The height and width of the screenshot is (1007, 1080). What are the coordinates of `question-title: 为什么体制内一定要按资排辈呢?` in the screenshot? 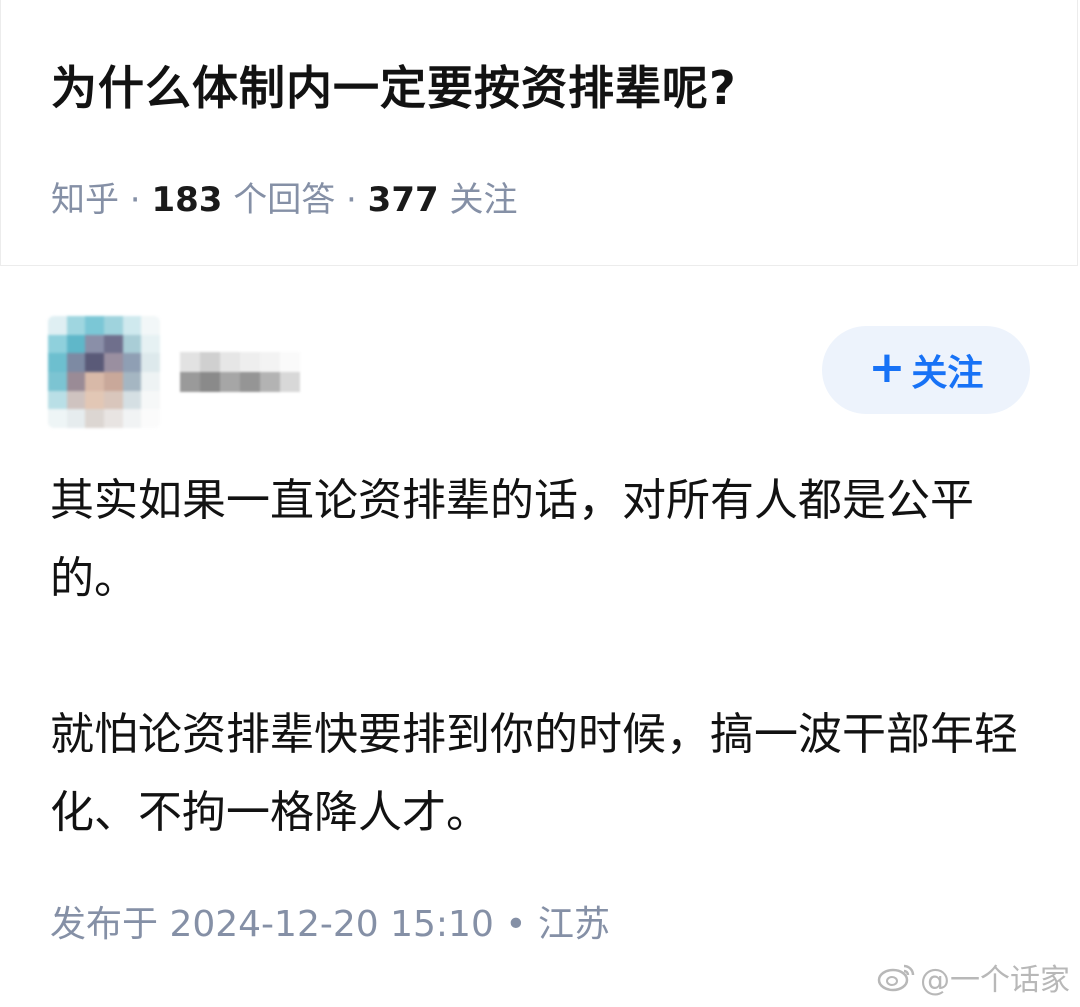 It's located at (394, 85).